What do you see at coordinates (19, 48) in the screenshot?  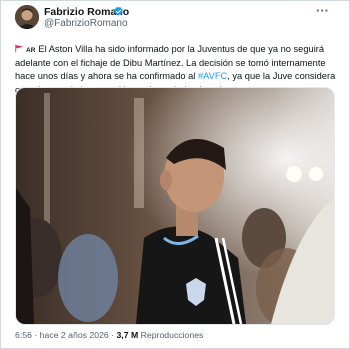 I see `argentina-flag-icon` at bounding box center [19, 48].